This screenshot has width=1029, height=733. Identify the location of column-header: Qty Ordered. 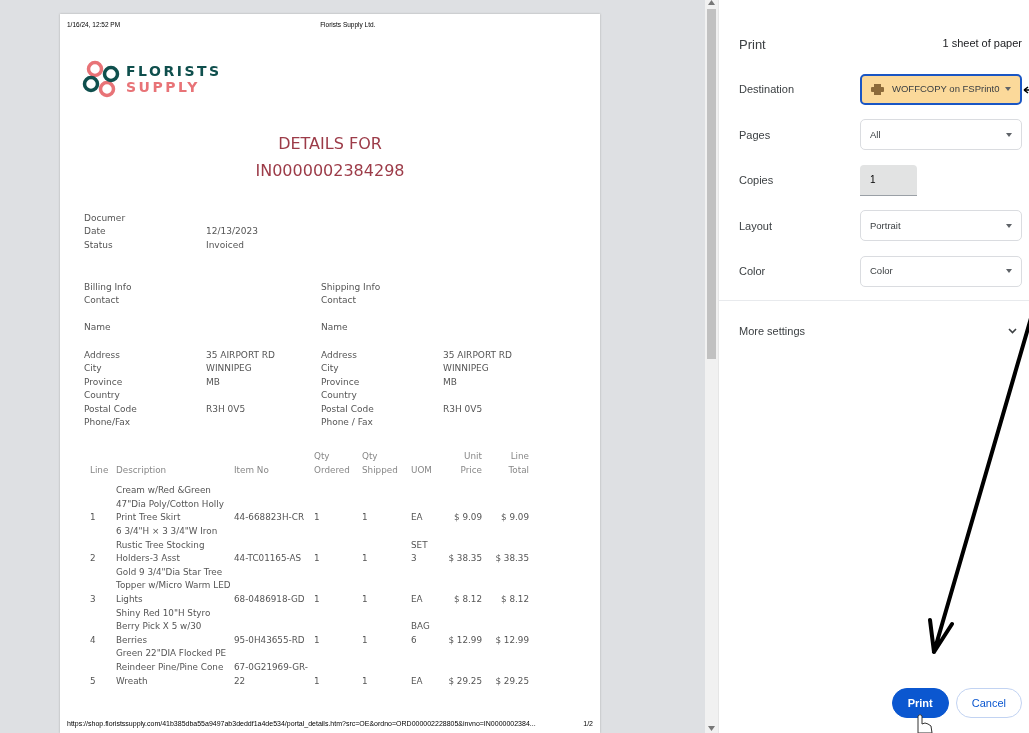
(338, 467).